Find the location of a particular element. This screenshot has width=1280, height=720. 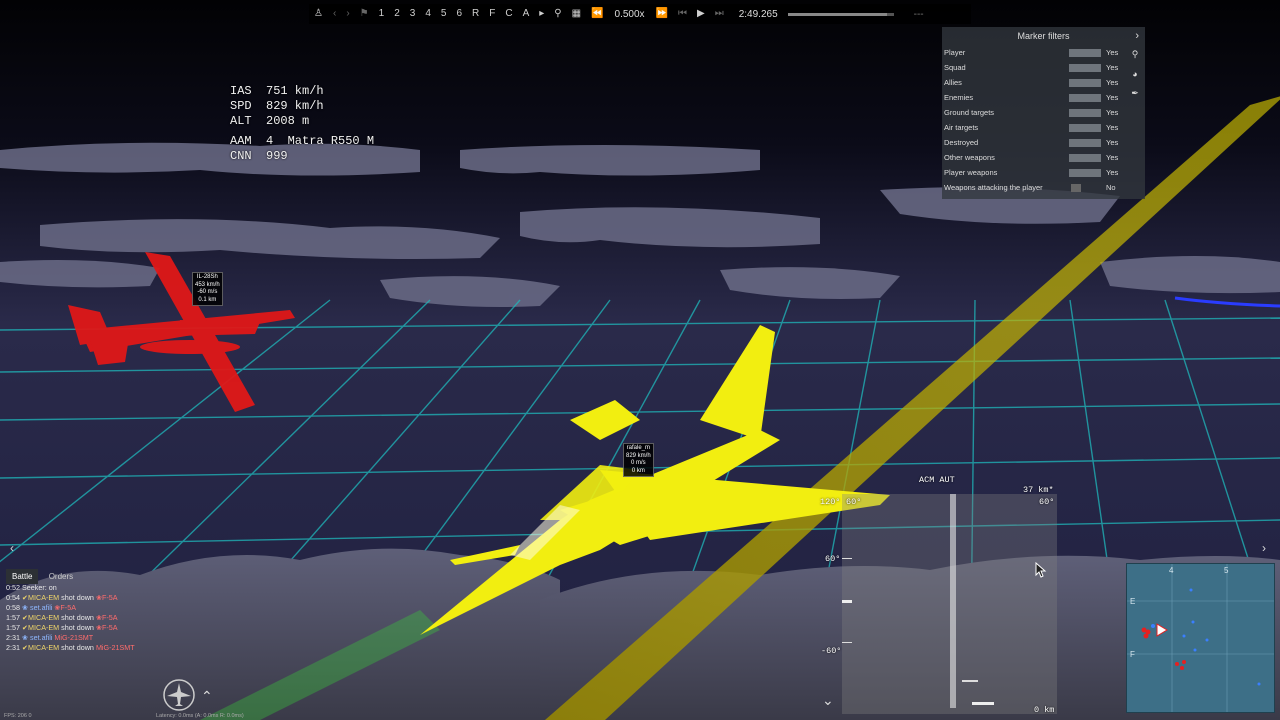

camera-4-button: 4 is located at coordinates (428, 14).